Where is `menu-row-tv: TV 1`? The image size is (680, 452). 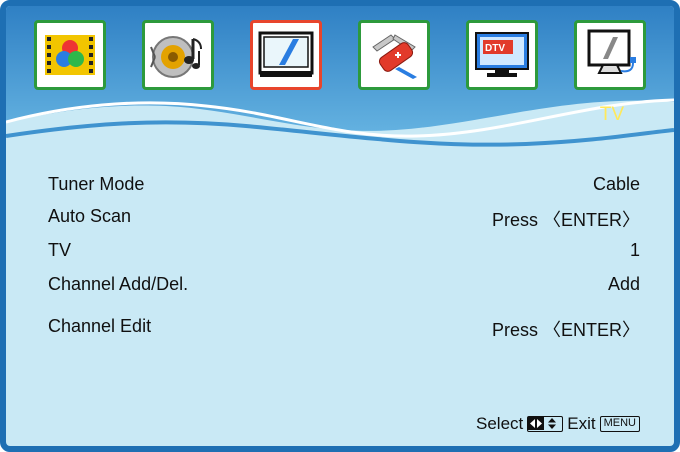
menu-row-tv: TV 1 is located at coordinates (344, 254).